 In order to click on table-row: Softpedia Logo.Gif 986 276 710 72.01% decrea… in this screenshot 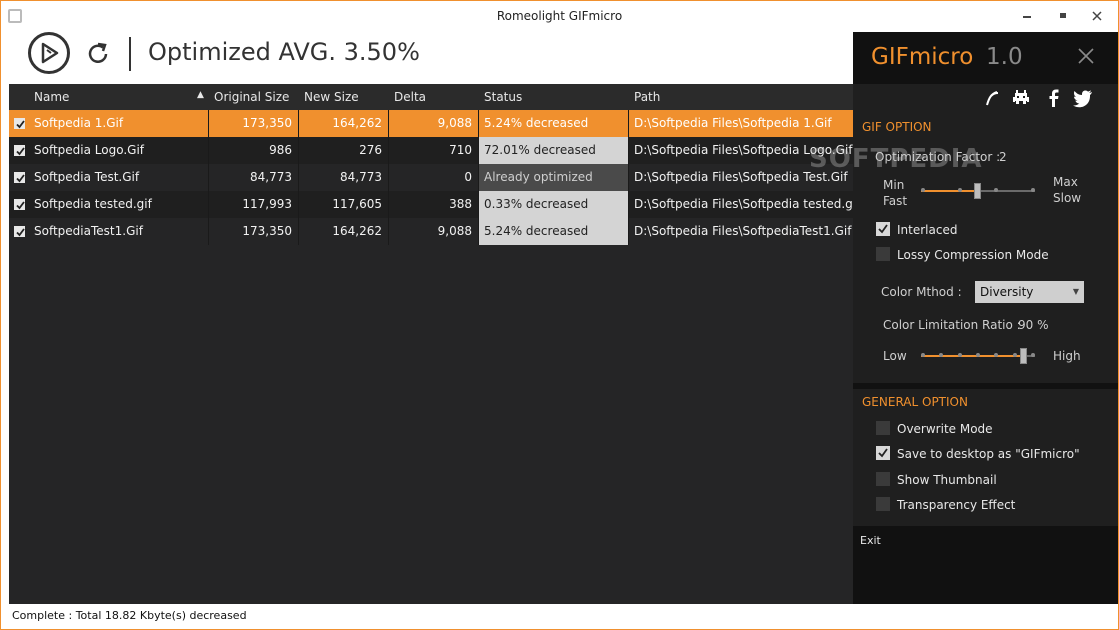, I will do `click(431, 150)`.